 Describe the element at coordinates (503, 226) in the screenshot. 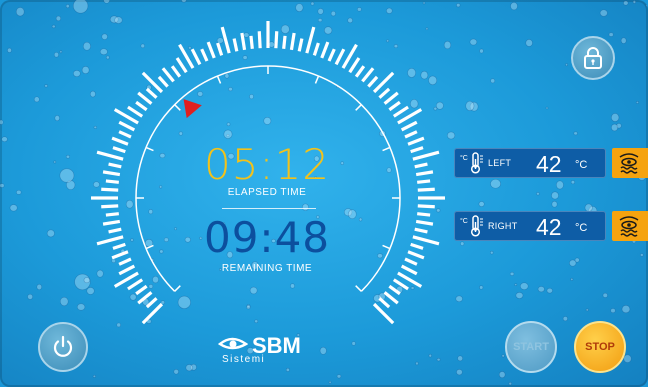

I see `temperature-right-label: RIGHT` at that location.